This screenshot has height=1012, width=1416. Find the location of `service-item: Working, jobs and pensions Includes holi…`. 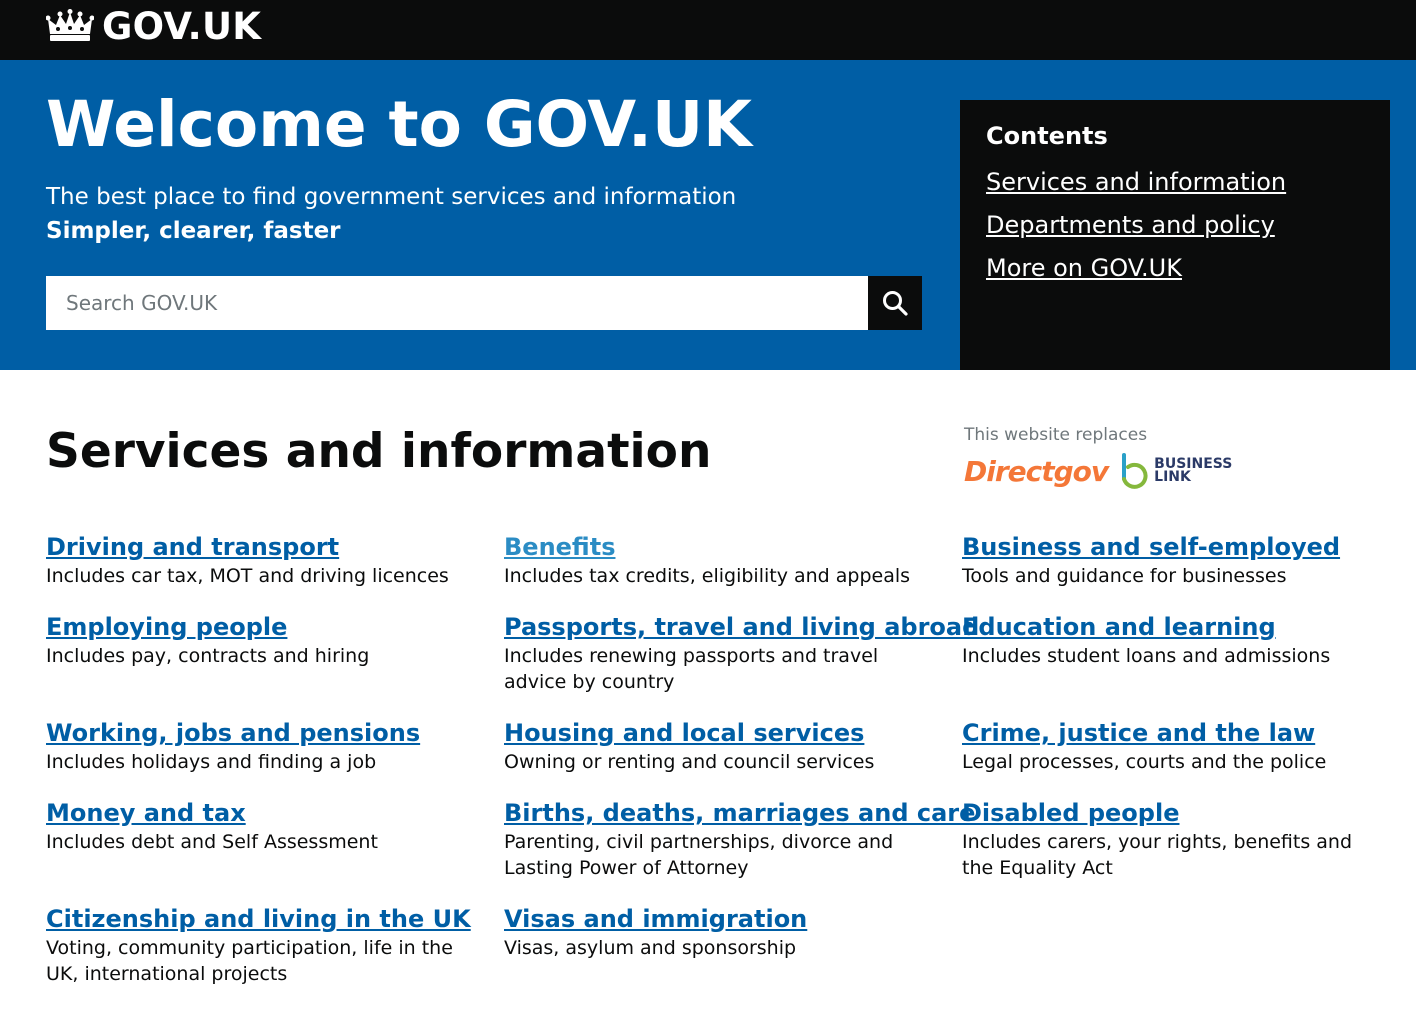

service-item: Working, jobs and pensions Includes holi… is located at coordinates (256, 746).